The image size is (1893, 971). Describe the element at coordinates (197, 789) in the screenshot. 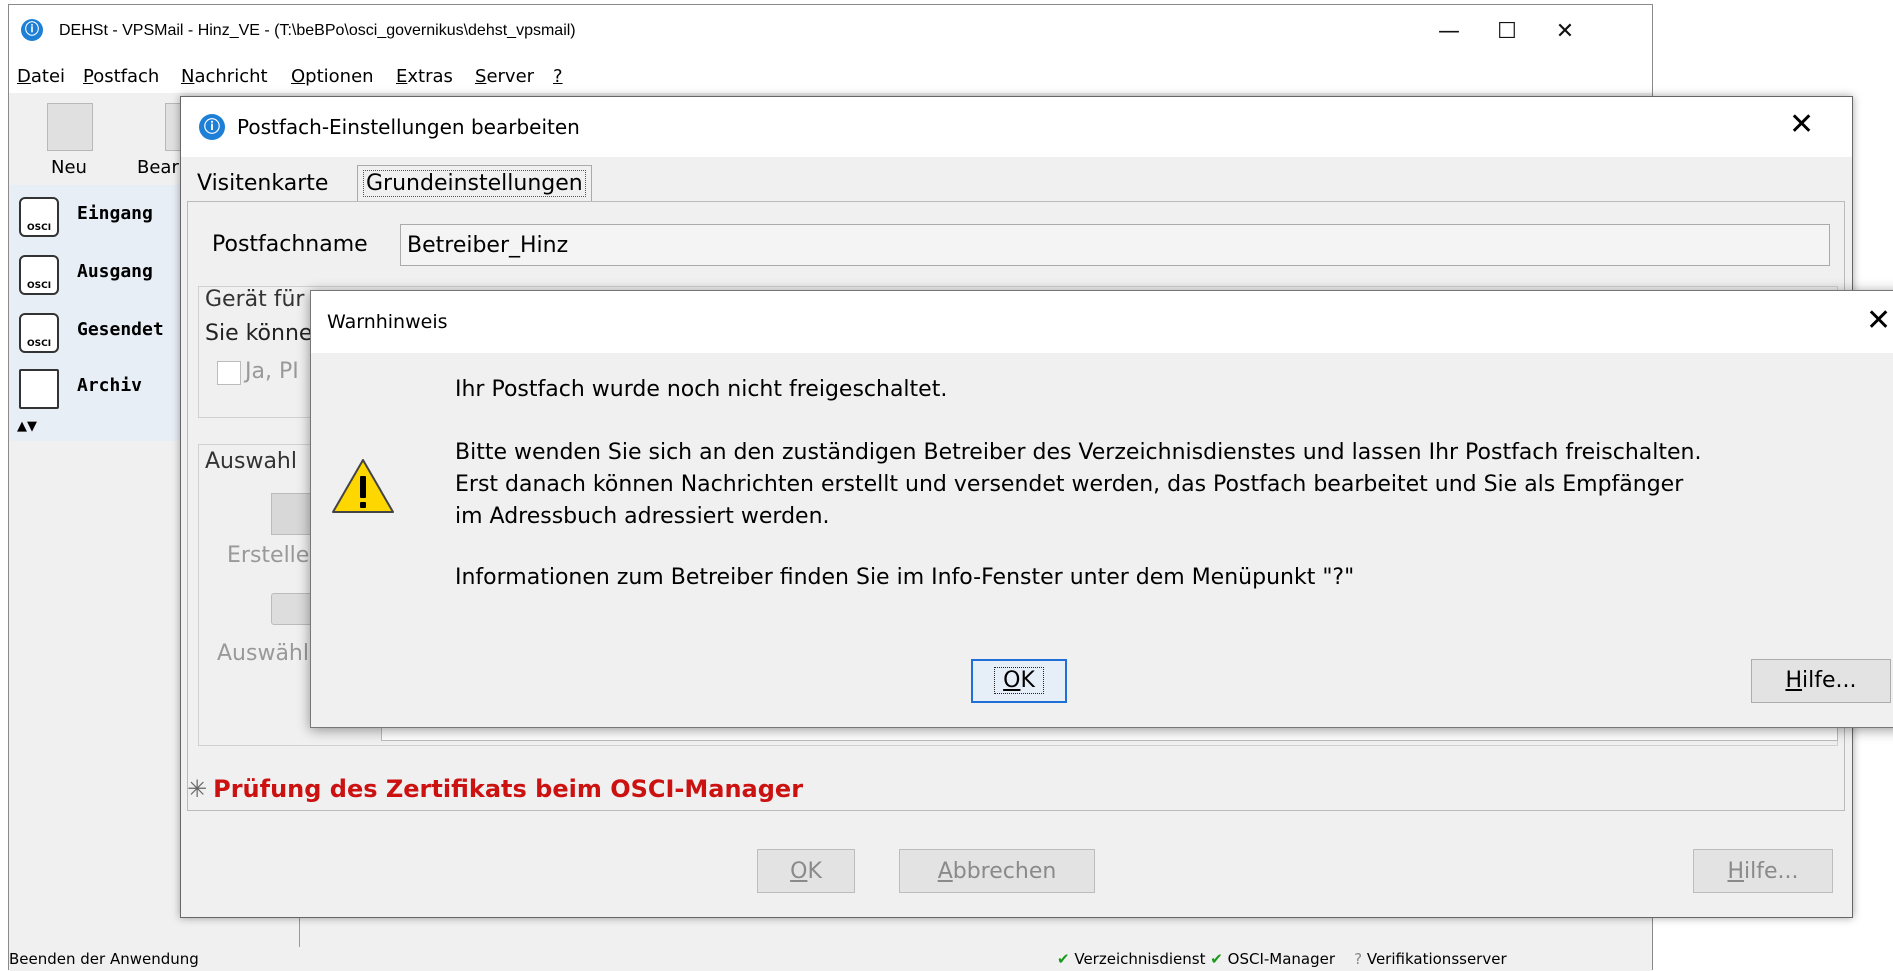

I see `spinner-icon: ✳` at that location.